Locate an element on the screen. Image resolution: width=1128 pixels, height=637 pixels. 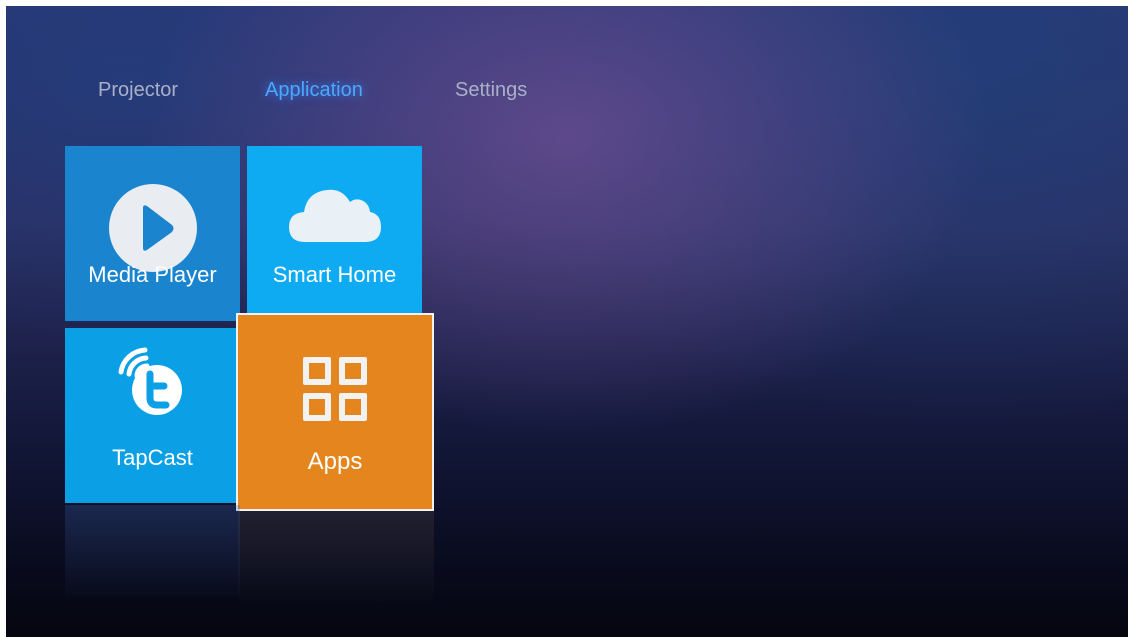
apps-grid-icon is located at coordinates (335, 389).